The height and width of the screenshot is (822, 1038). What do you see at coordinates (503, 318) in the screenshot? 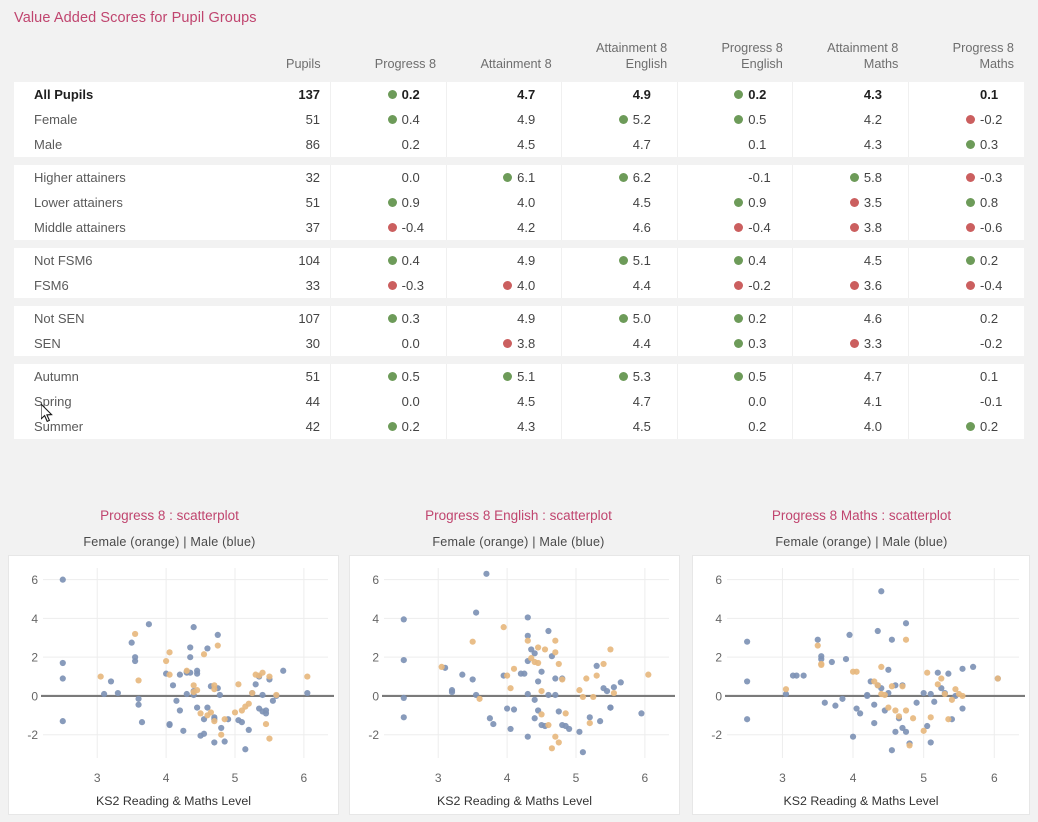
I see `cell-metric: 4.9` at bounding box center [503, 318].